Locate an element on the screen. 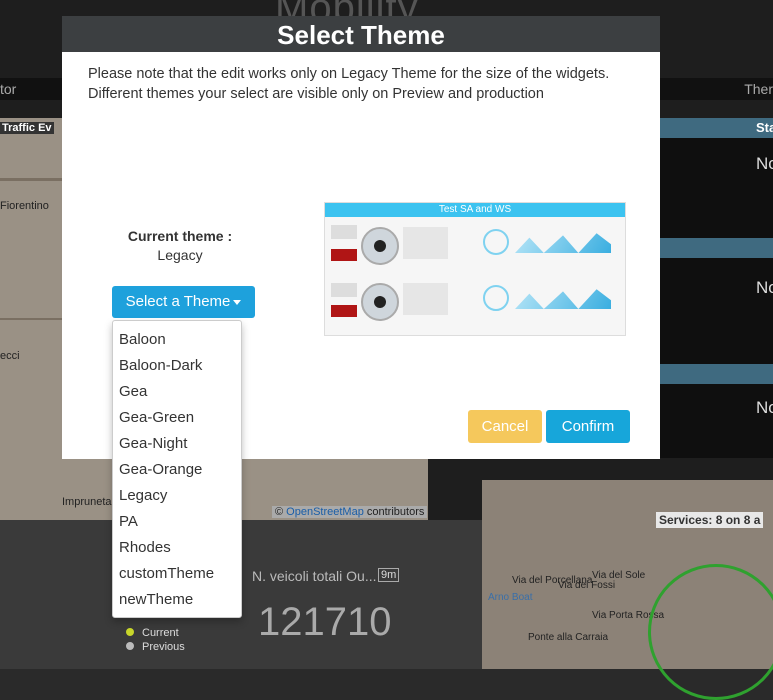 The width and height of the screenshot is (773, 700). service-area-circle is located at coordinates (710, 632).